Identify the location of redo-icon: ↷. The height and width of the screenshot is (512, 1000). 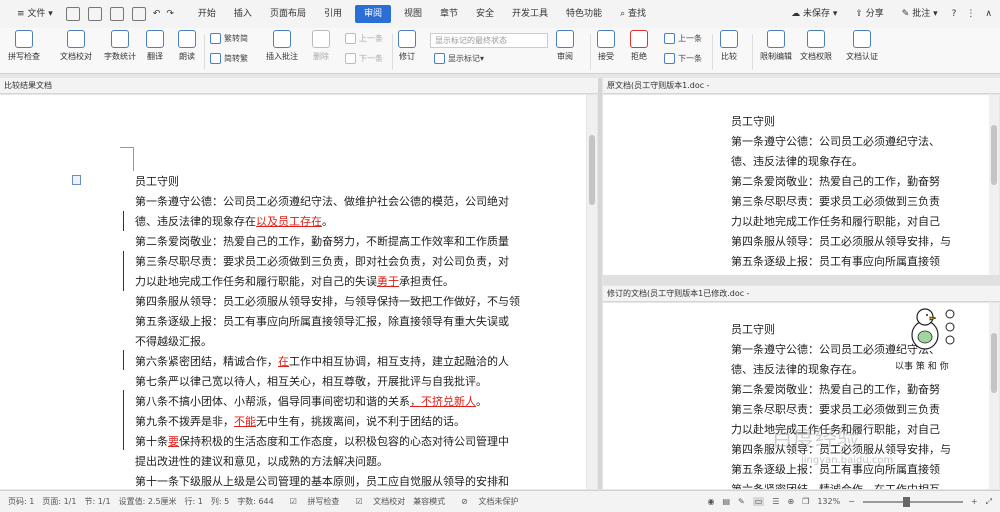
(170, 14).